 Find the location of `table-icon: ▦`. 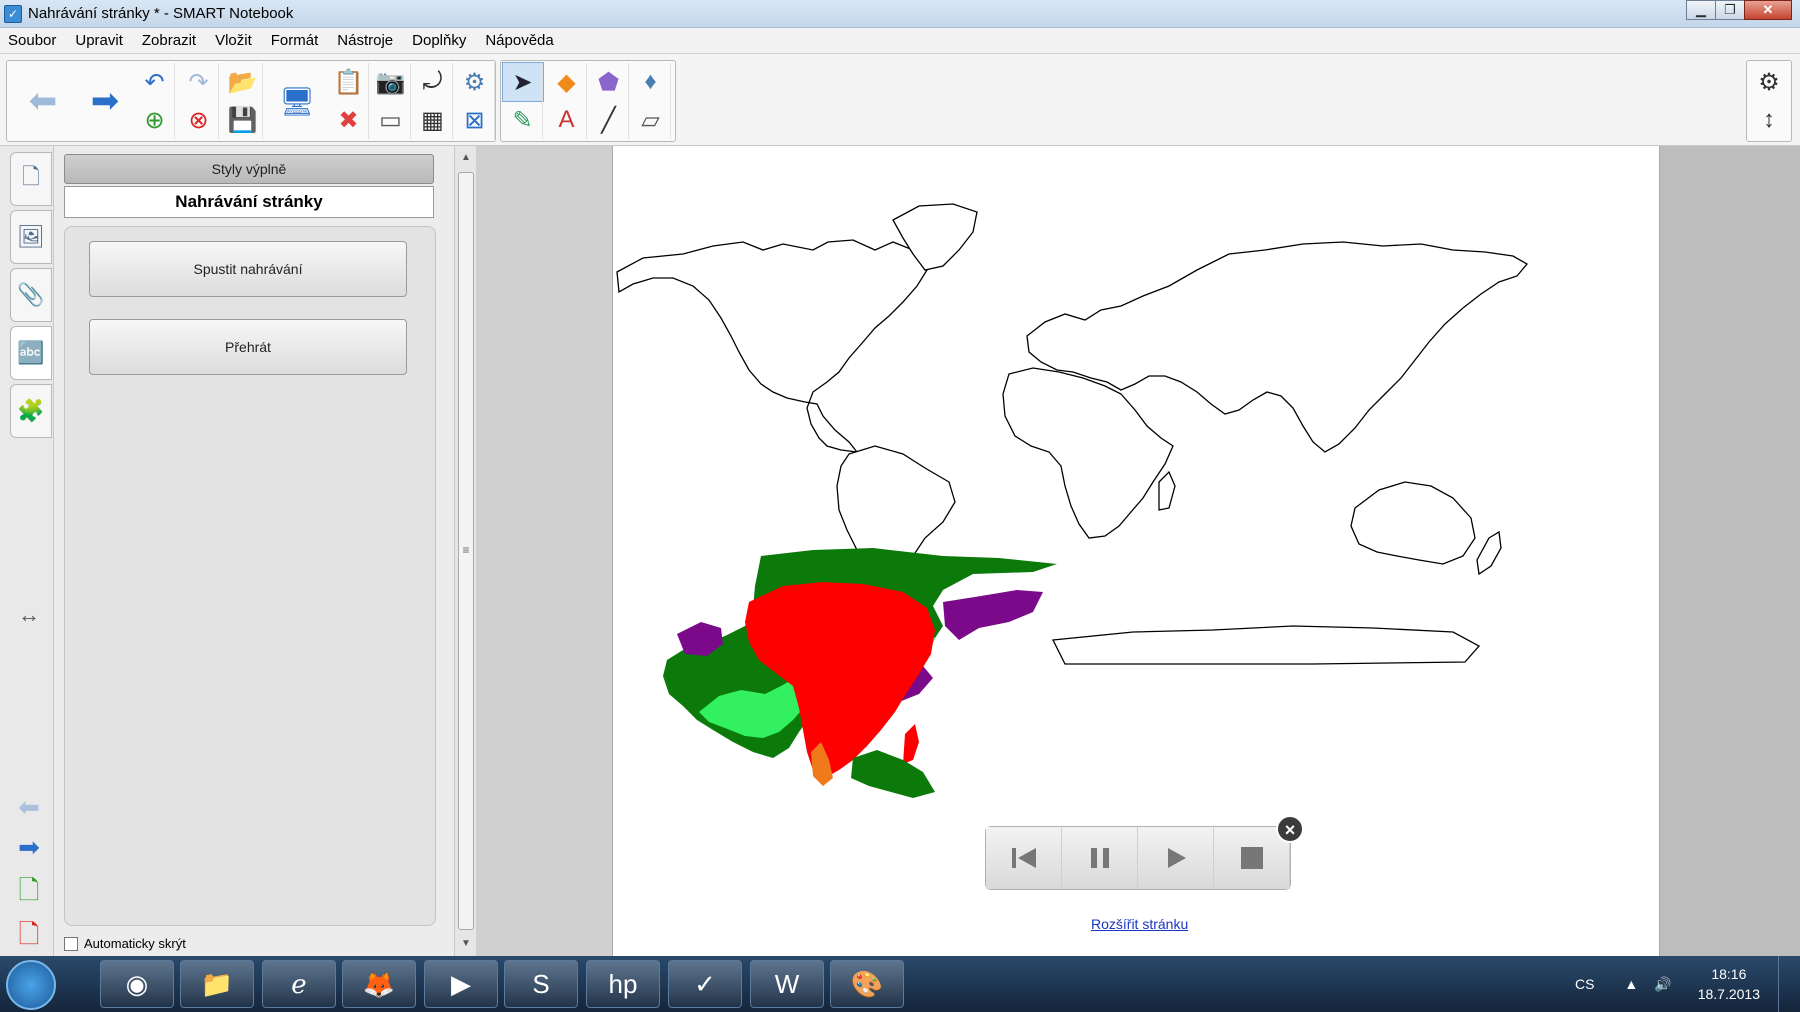

table-icon: ▦ is located at coordinates (433, 120).